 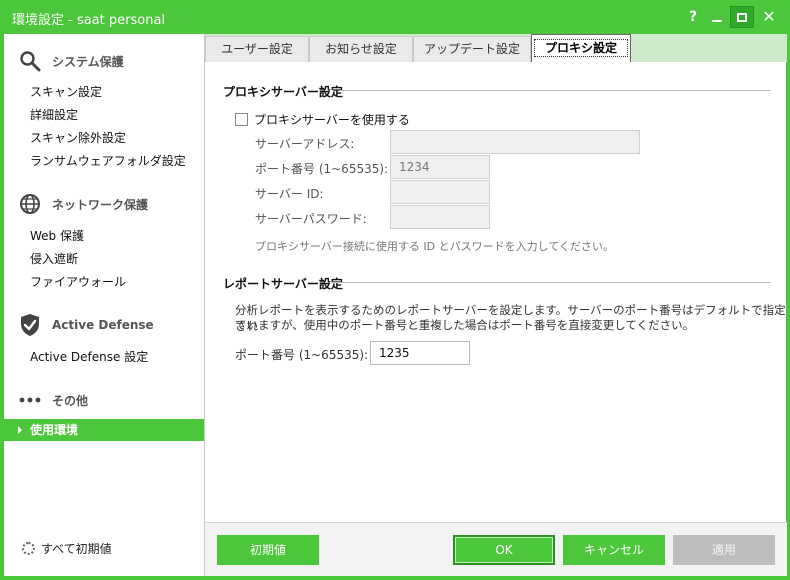 What do you see at coordinates (104, 430) in the screenshot?
I see `sidebar-item-environment: 使用環境` at bounding box center [104, 430].